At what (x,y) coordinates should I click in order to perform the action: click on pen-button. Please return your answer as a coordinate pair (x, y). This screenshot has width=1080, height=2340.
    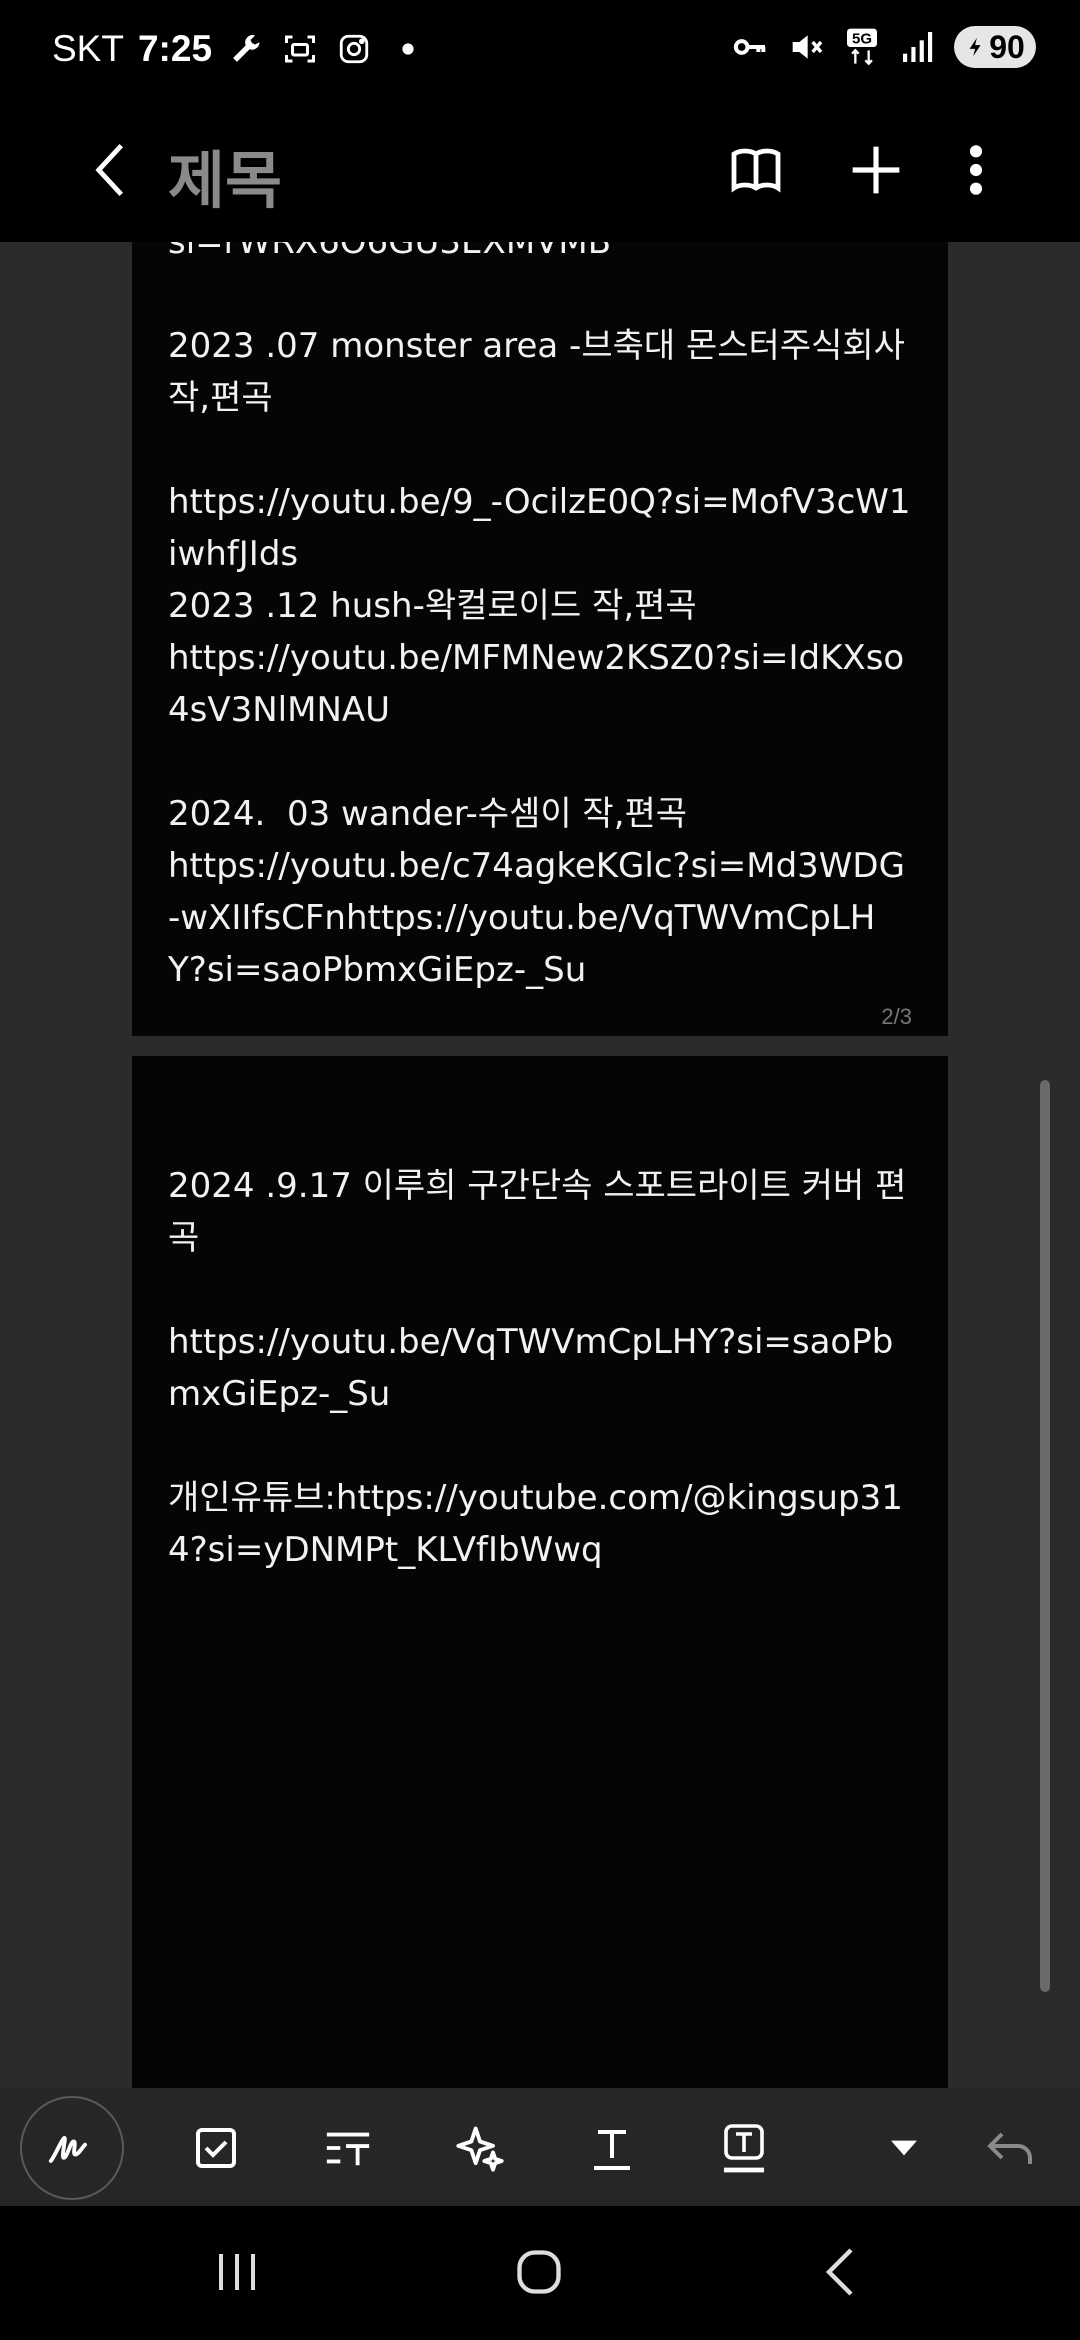
    Looking at the image, I should click on (72, 2148).